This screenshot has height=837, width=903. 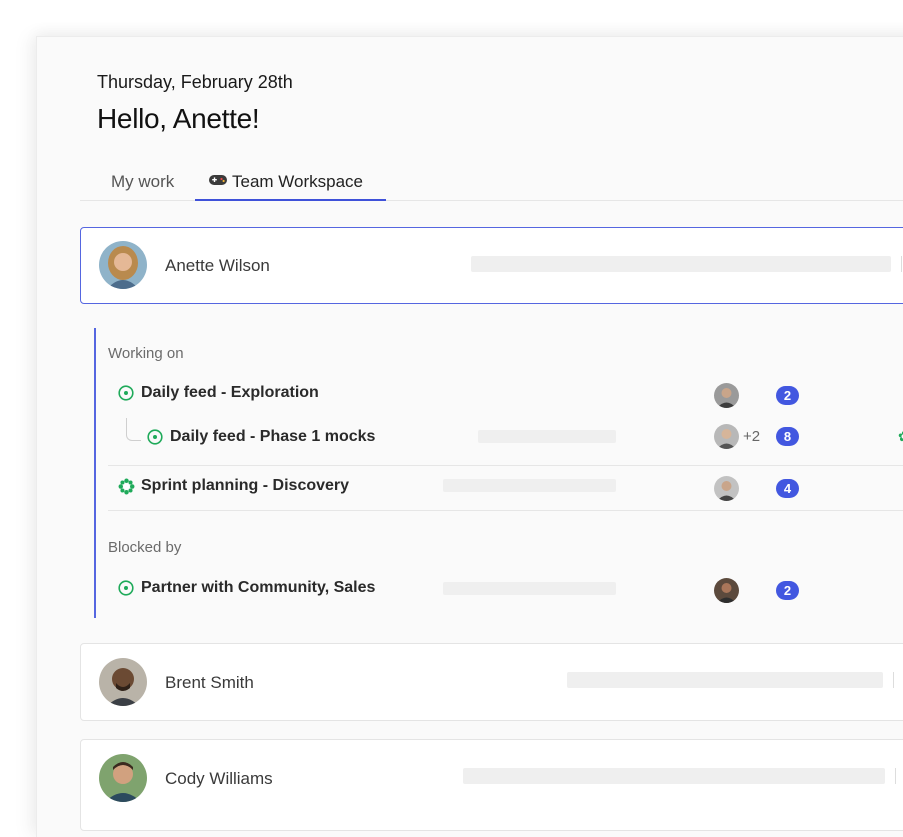 I want to click on member-name: Brent Smith, so click(x=209, y=682).